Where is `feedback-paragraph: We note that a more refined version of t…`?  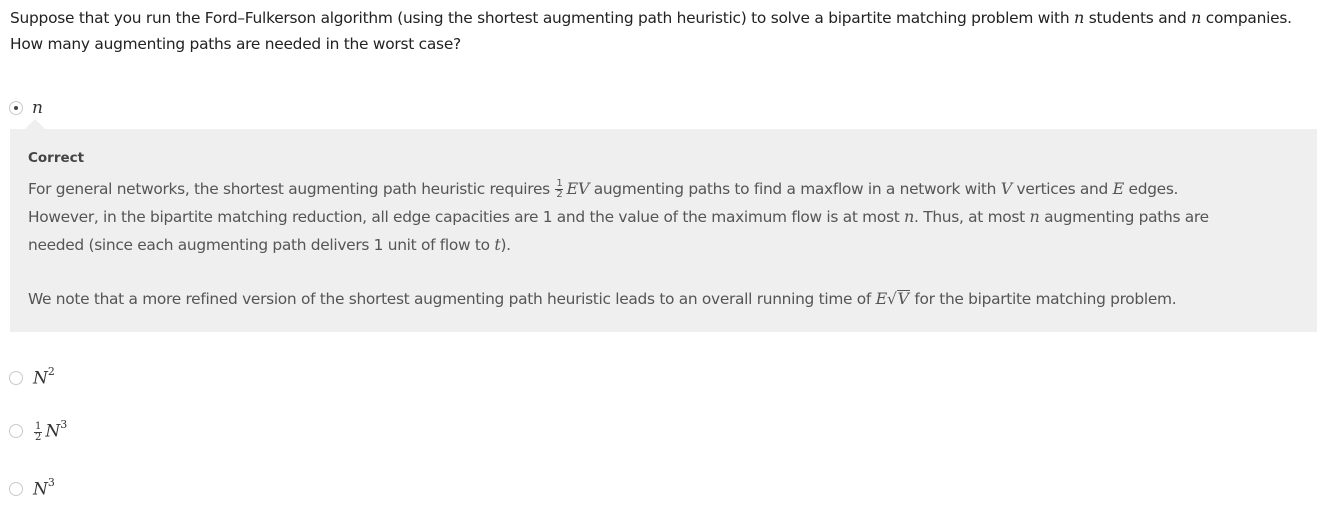
feedback-paragraph: We note that a more refined version of t… is located at coordinates (602, 298).